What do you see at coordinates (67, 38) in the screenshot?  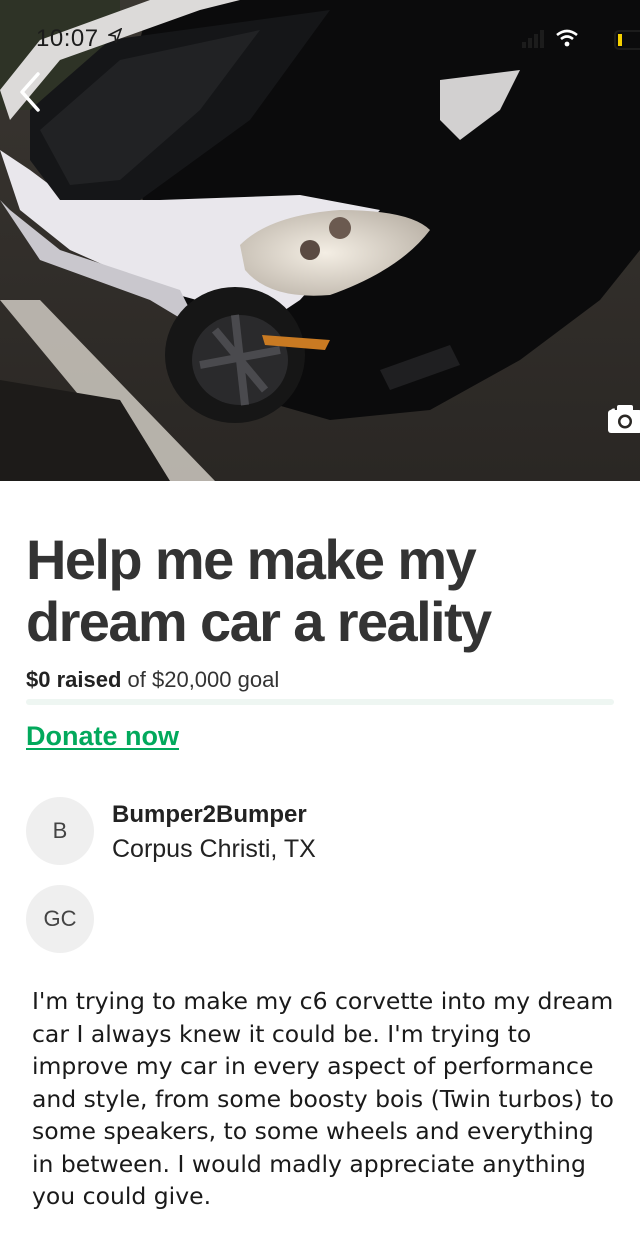 I see `status-time: 10:07` at bounding box center [67, 38].